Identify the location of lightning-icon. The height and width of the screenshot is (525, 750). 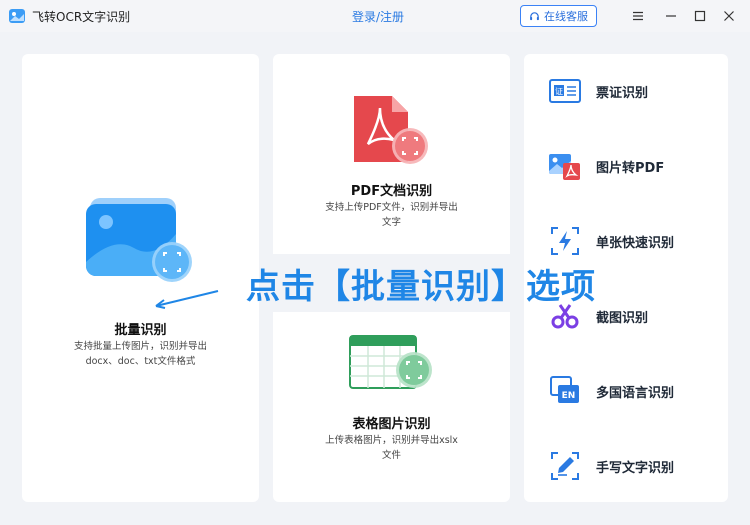
(565, 241).